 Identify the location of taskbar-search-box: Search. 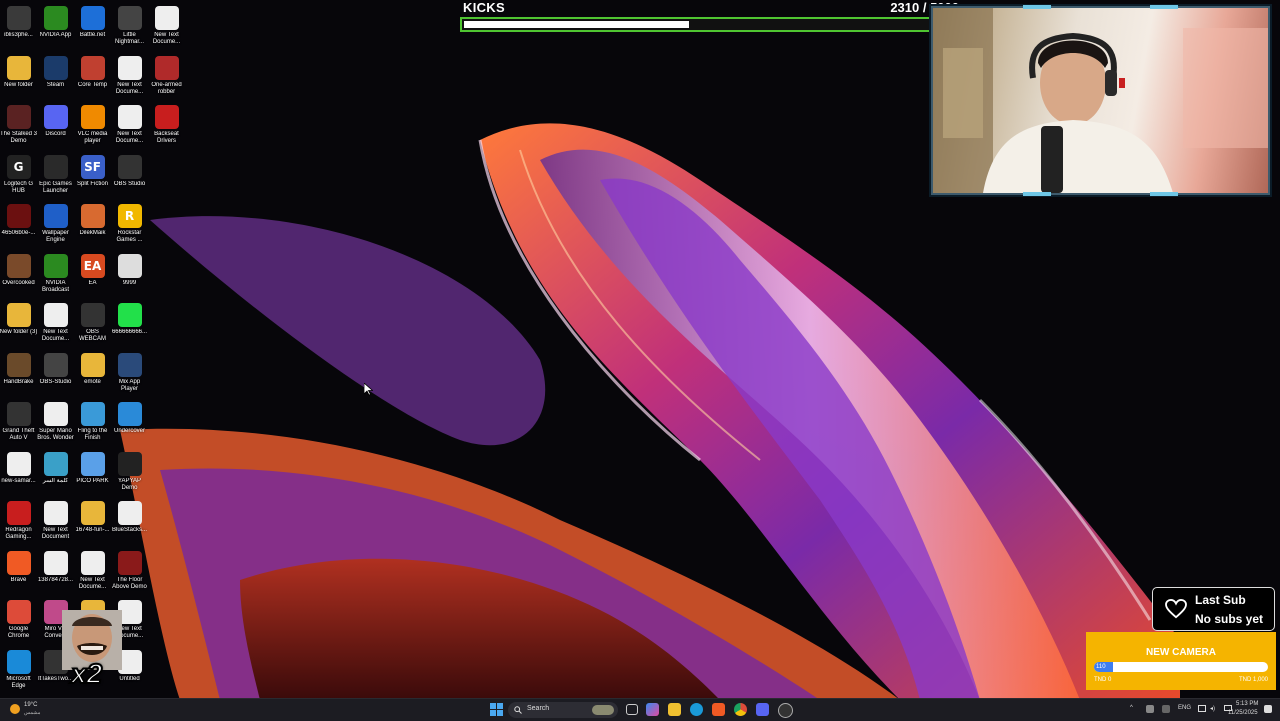
(563, 710).